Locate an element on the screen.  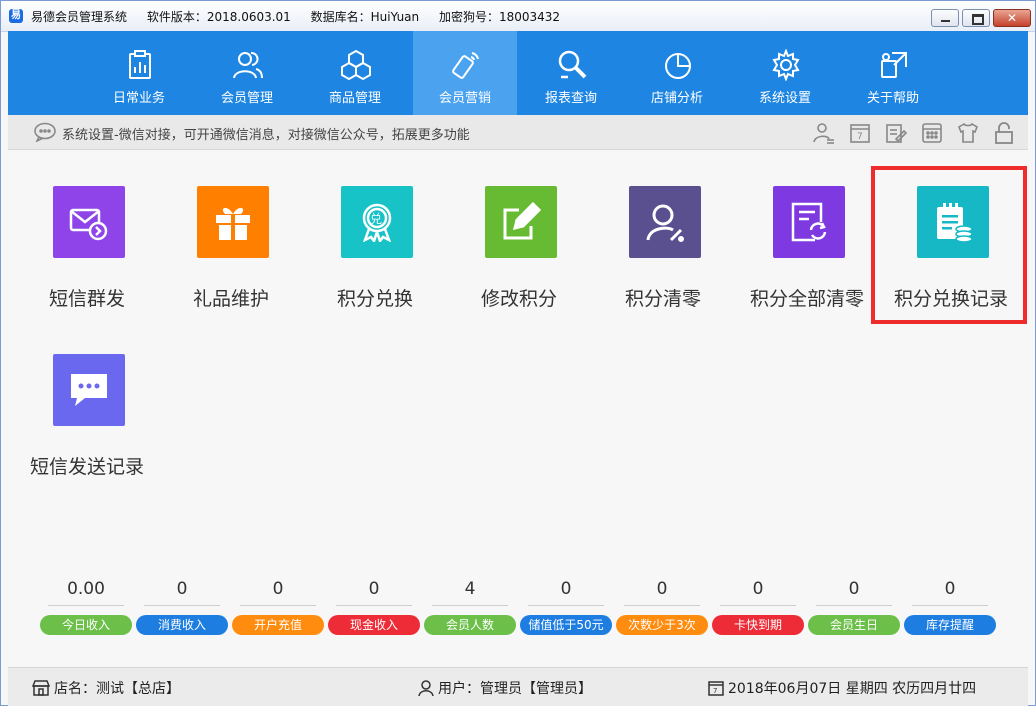
stat-label: 库存提醒 is located at coordinates (950, 625).